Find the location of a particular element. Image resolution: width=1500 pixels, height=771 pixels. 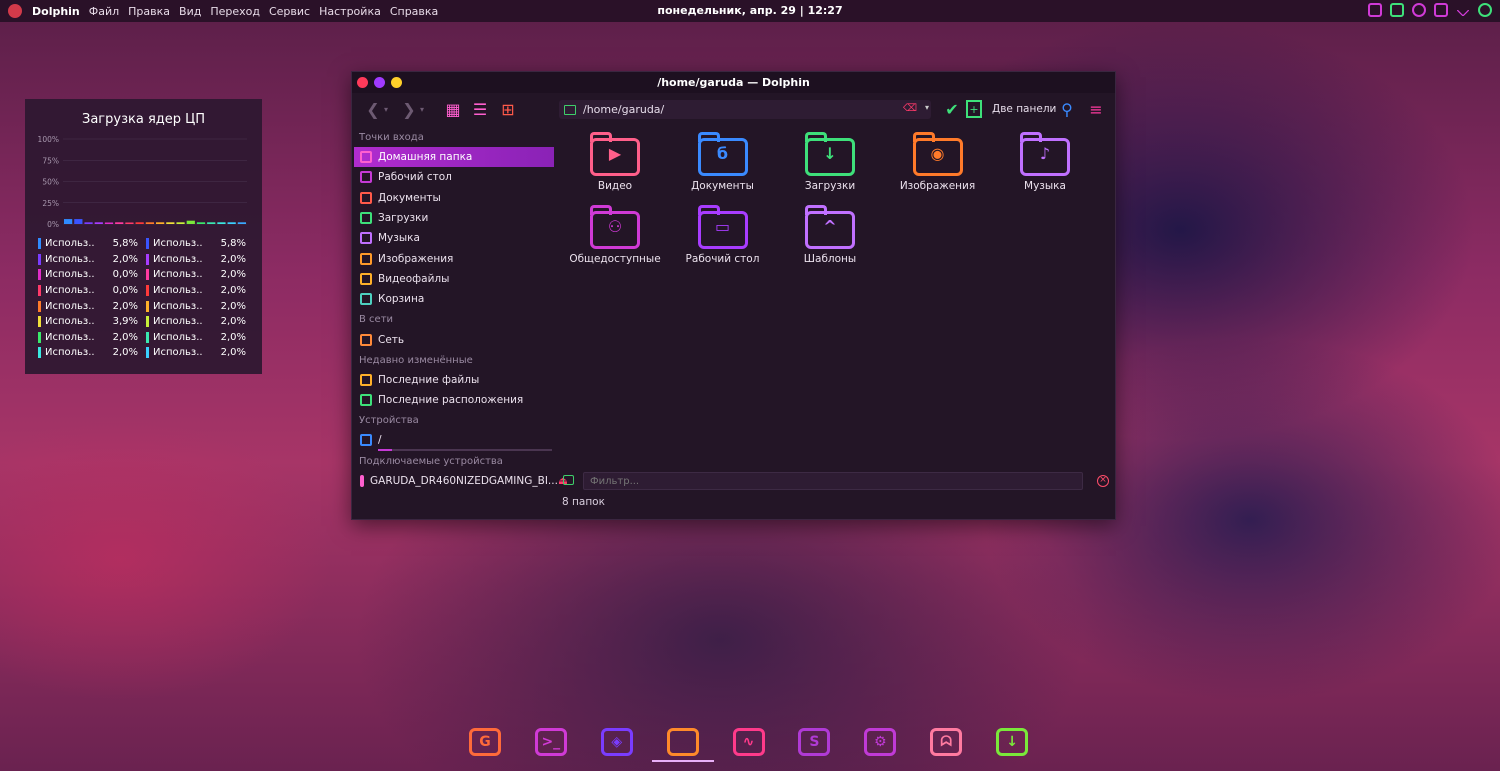

forward-history-dropdown: ▾ is located at coordinates (422, 109).